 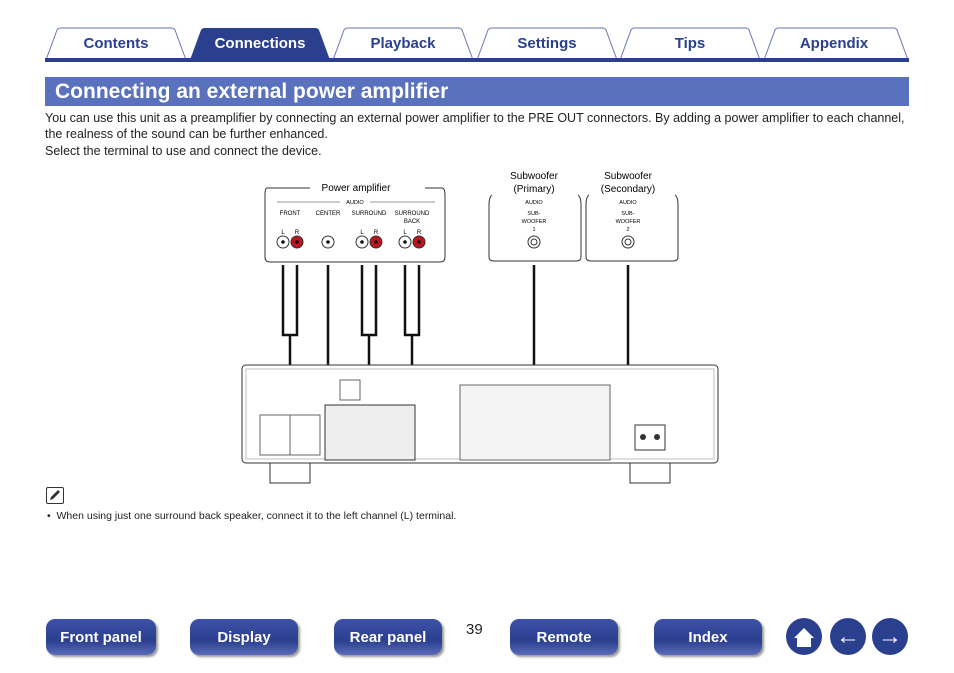 What do you see at coordinates (533, 230) in the screenshot?
I see `number-label: 1` at bounding box center [533, 230].